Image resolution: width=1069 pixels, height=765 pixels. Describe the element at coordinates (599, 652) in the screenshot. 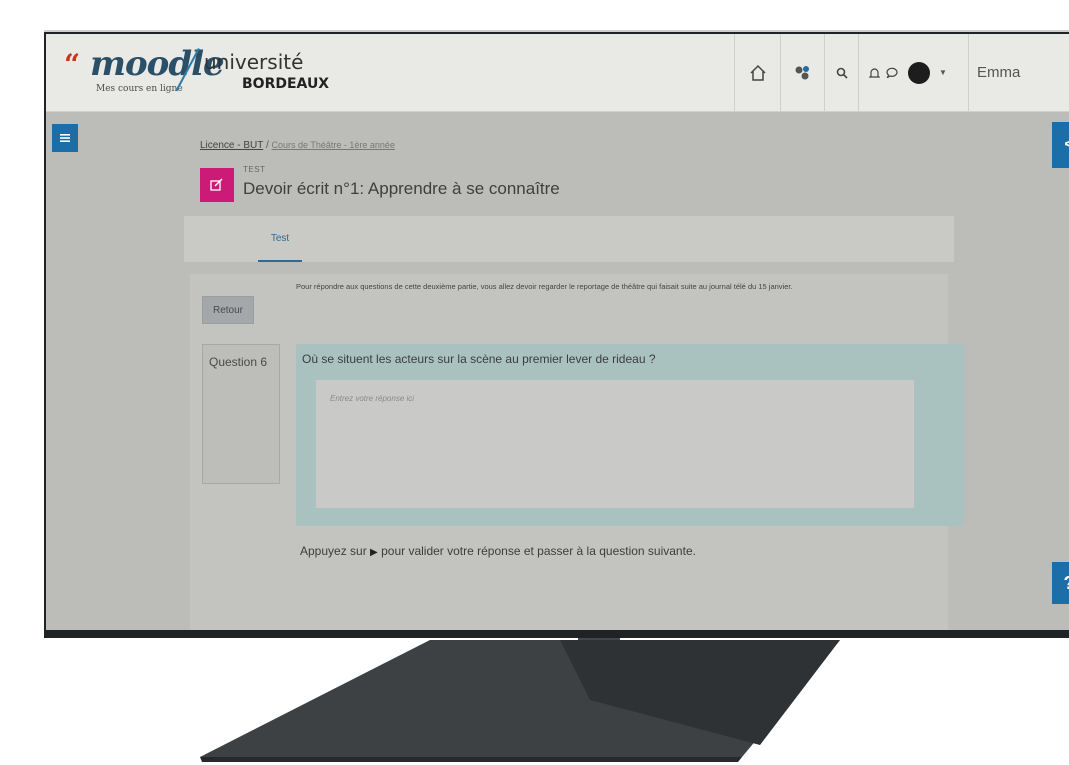

I see `monitor-stand-neck` at that location.